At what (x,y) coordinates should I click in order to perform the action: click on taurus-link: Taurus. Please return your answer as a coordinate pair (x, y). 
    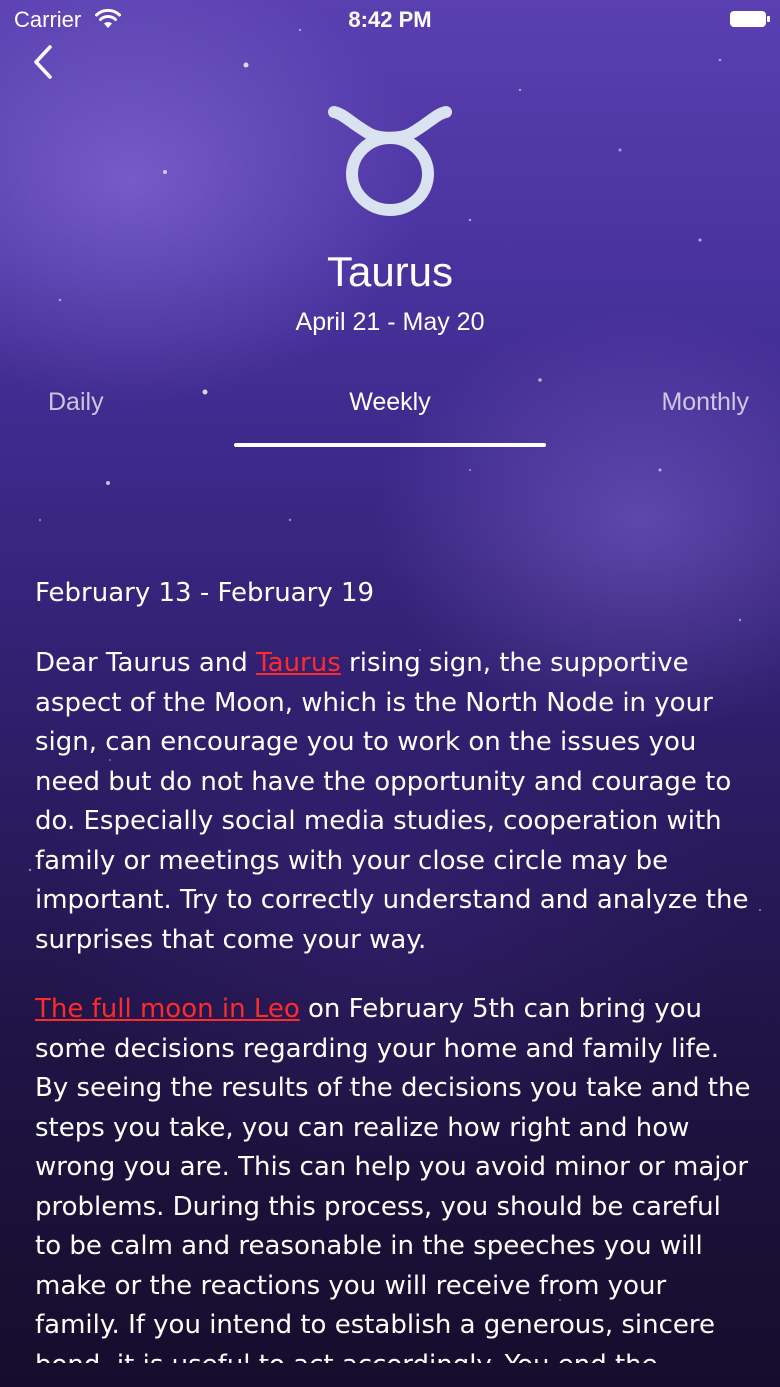
    Looking at the image, I should click on (298, 663).